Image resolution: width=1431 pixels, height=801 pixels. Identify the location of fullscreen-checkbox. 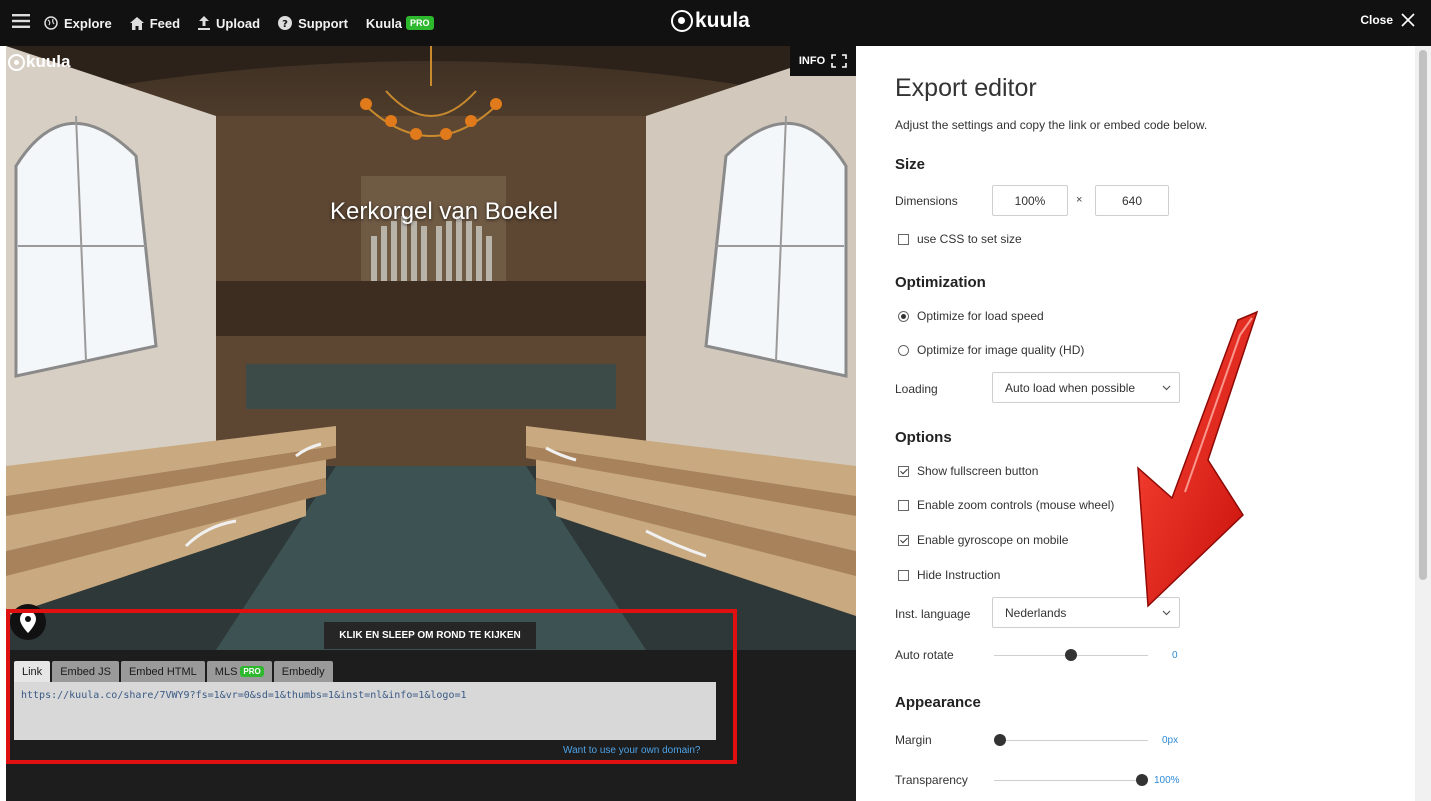
(903, 471).